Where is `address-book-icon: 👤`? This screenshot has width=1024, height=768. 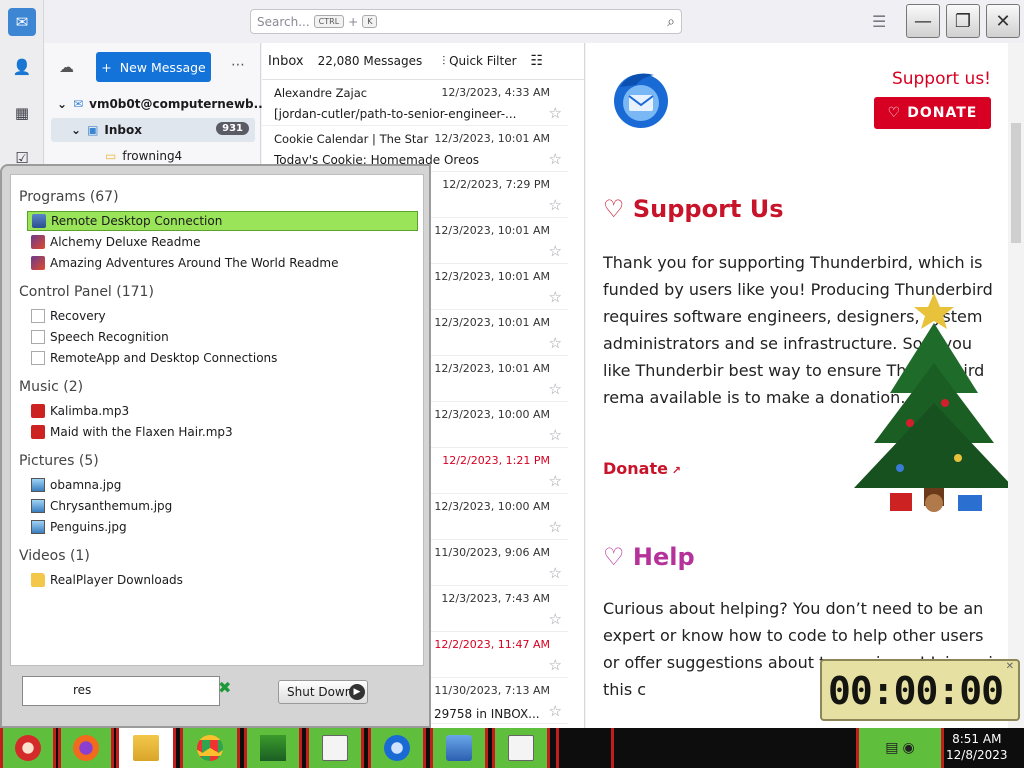 address-book-icon: 👤 is located at coordinates (22, 67).